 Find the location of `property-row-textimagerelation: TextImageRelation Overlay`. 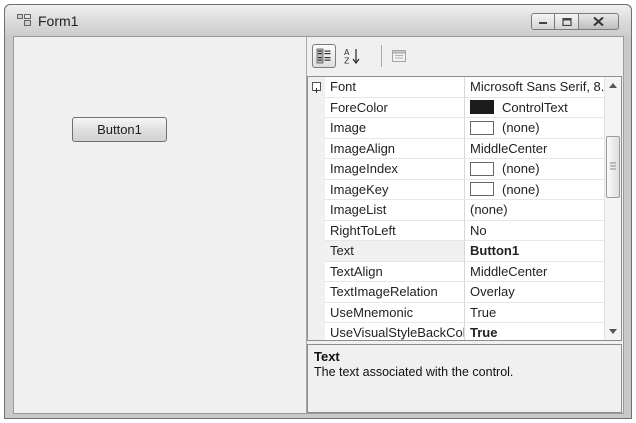

property-row-textimagerelation: TextImageRelation Overlay is located at coordinates (456, 292).